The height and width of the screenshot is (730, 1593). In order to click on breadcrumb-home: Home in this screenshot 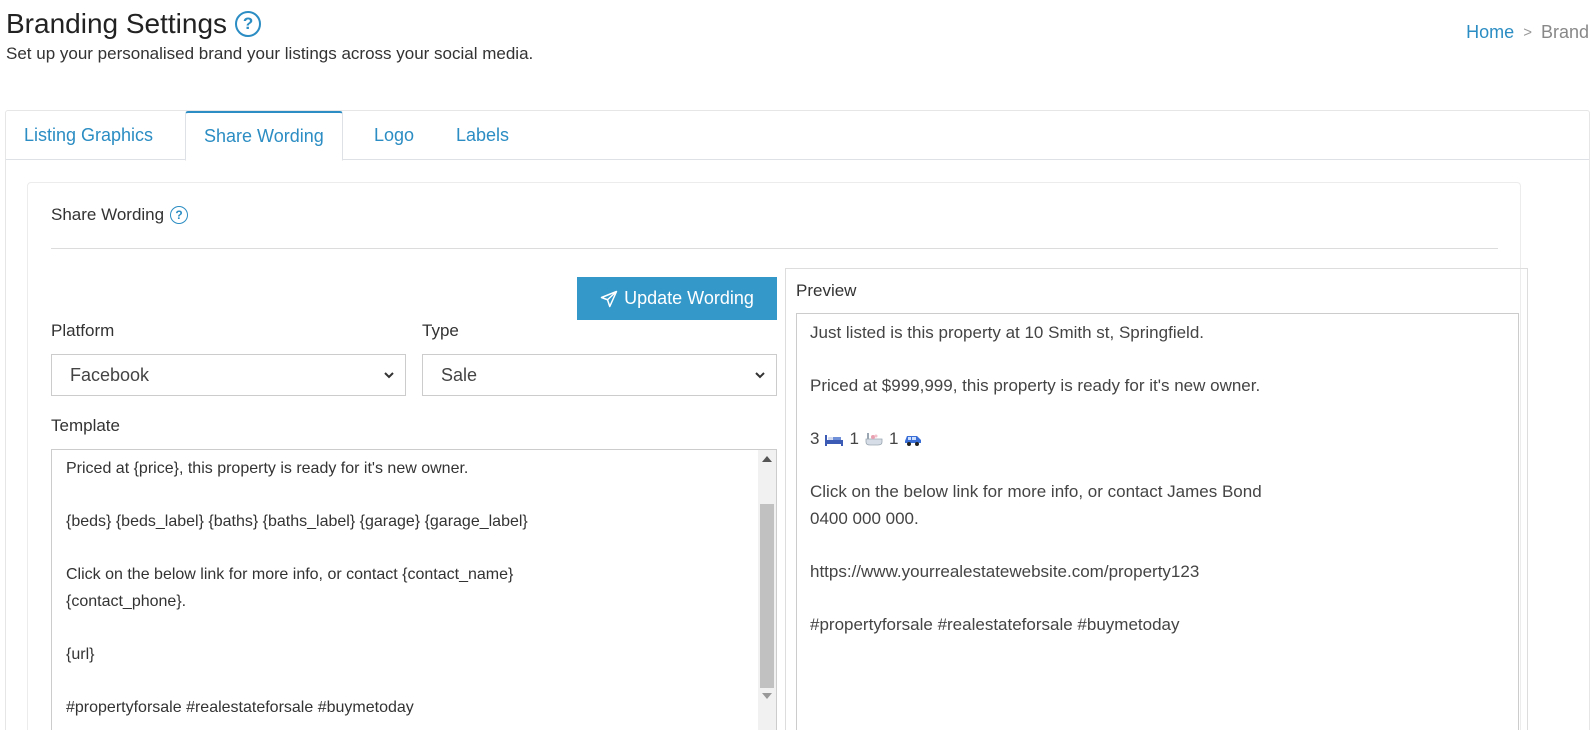, I will do `click(1490, 32)`.